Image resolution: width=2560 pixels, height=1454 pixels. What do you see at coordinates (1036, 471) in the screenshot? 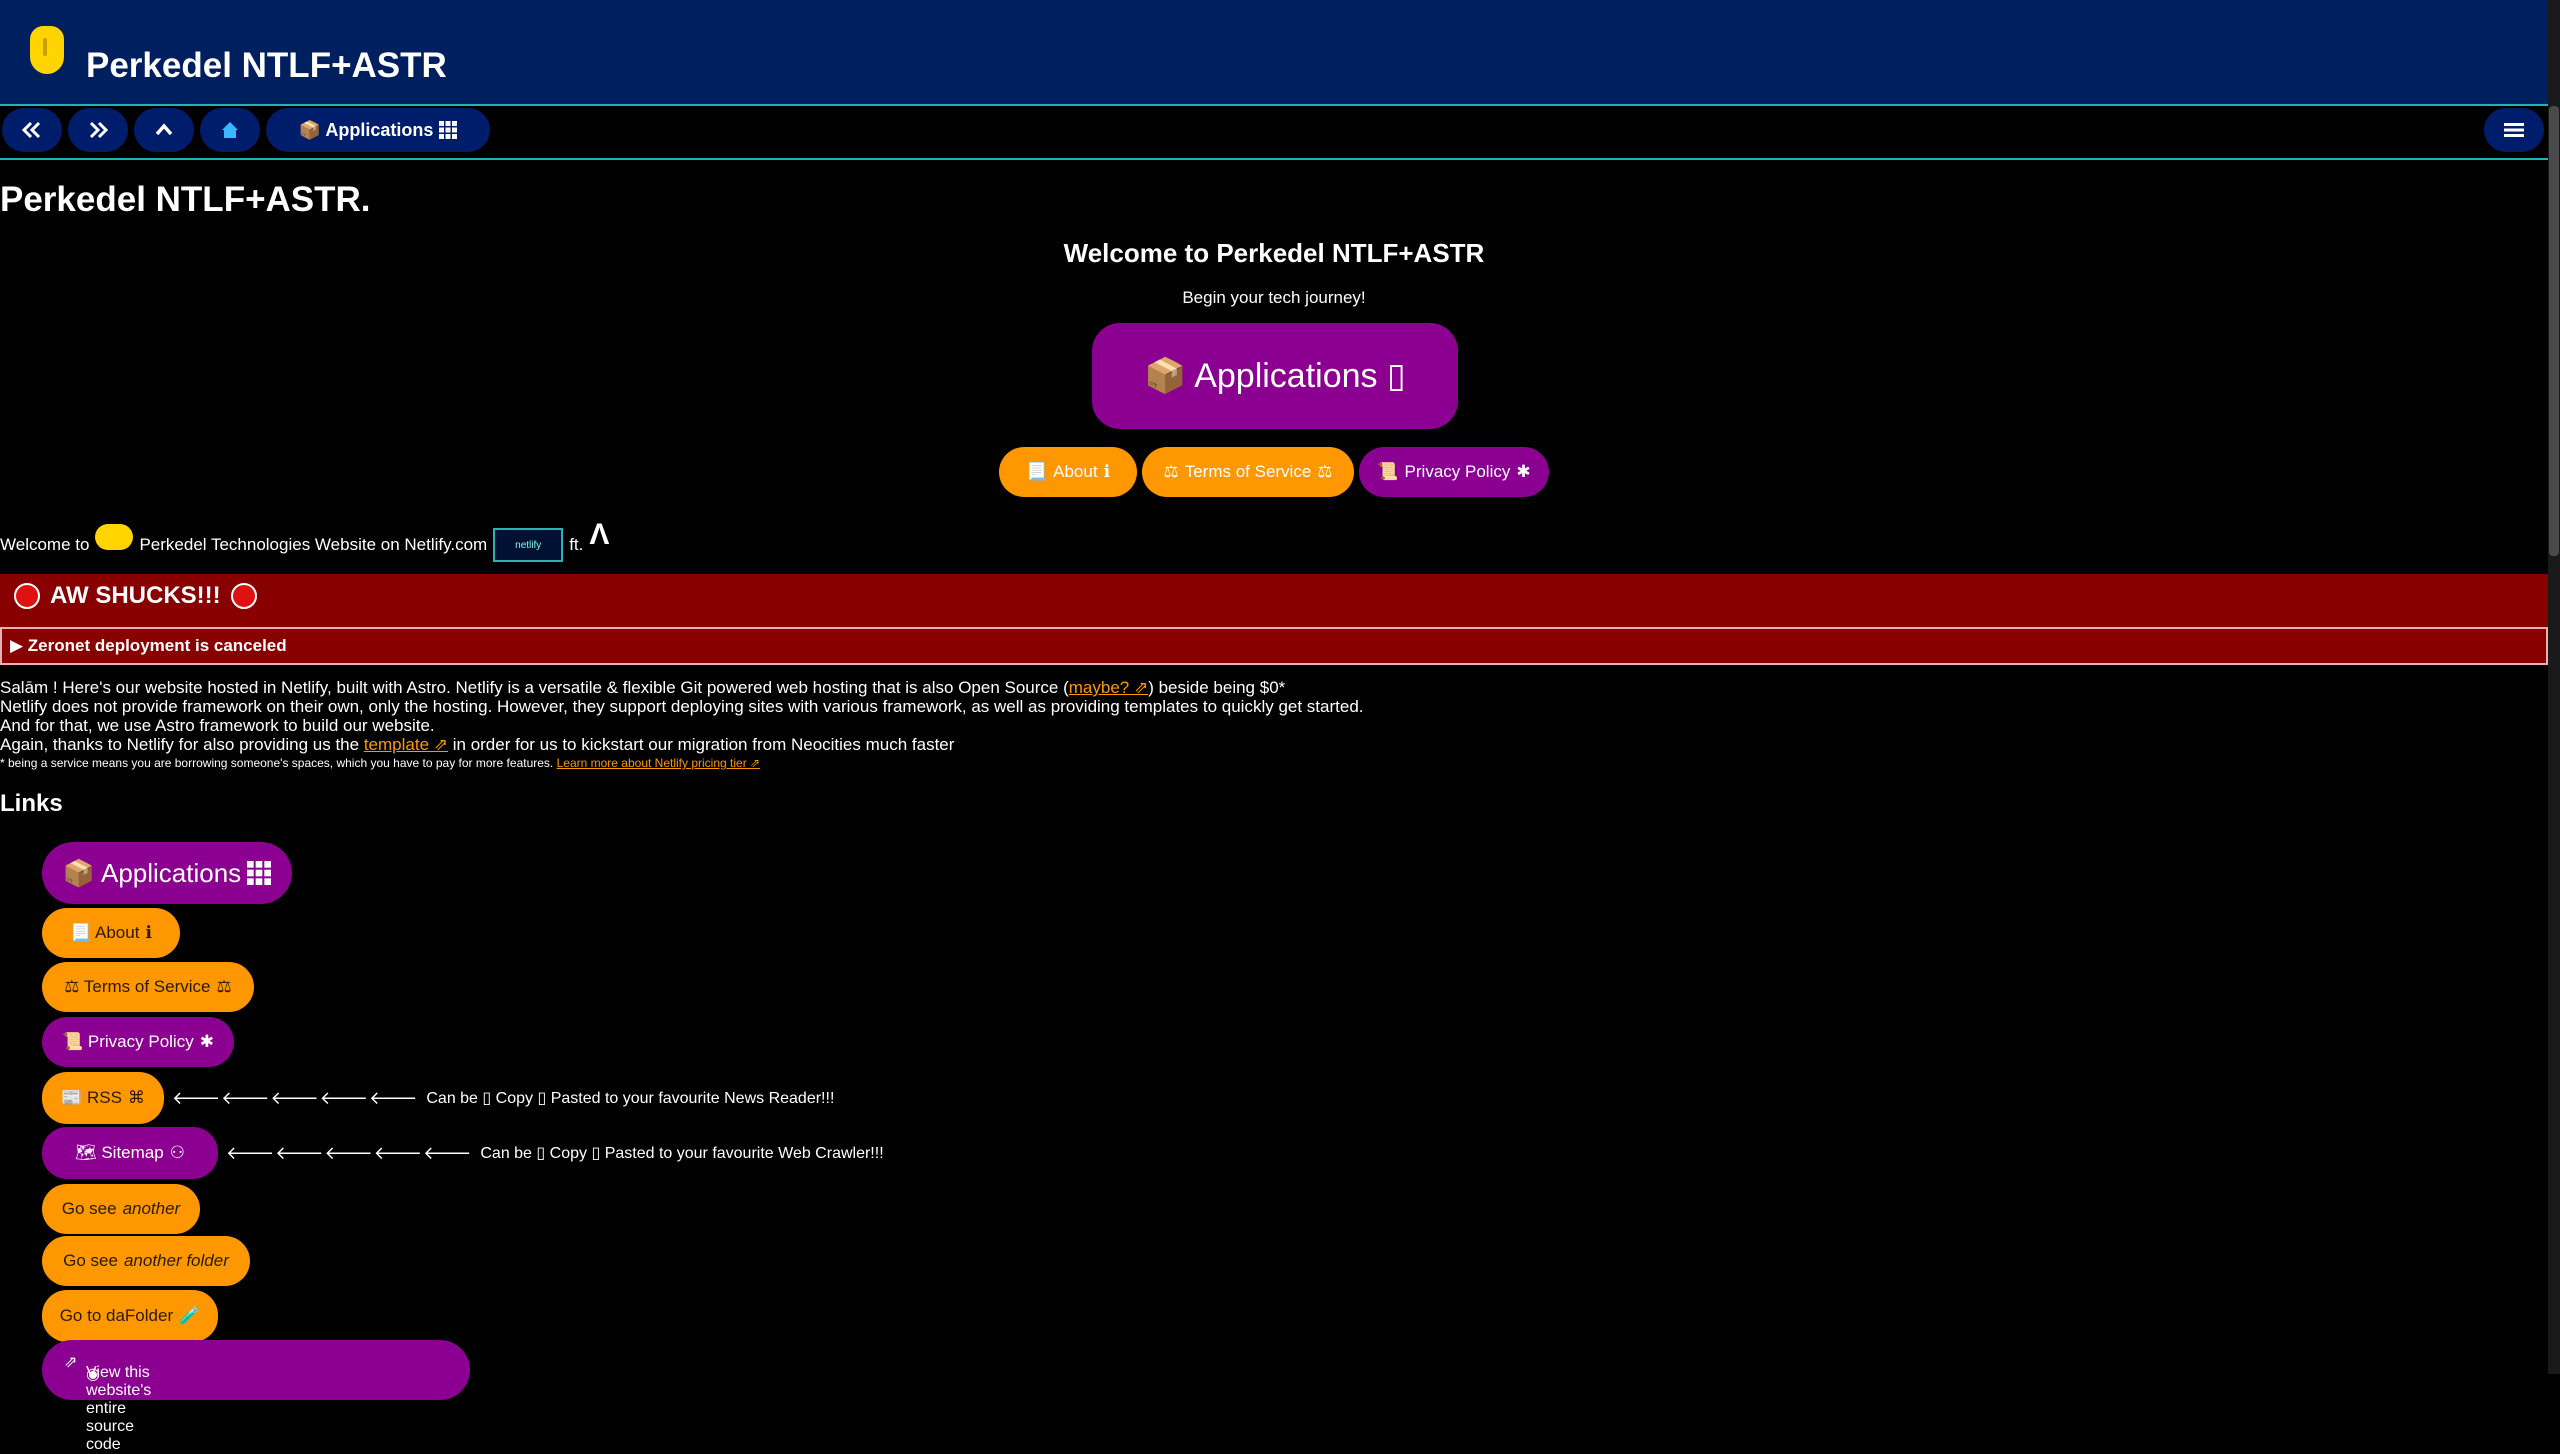
I see `page-icon: 📃` at bounding box center [1036, 471].